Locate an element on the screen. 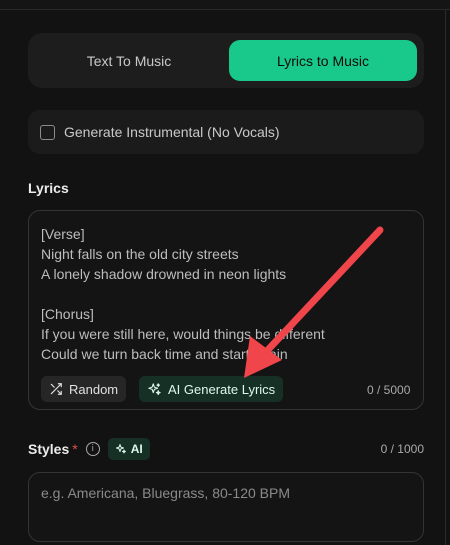  styles-char-counter: 0 / 1000 is located at coordinates (402, 449).